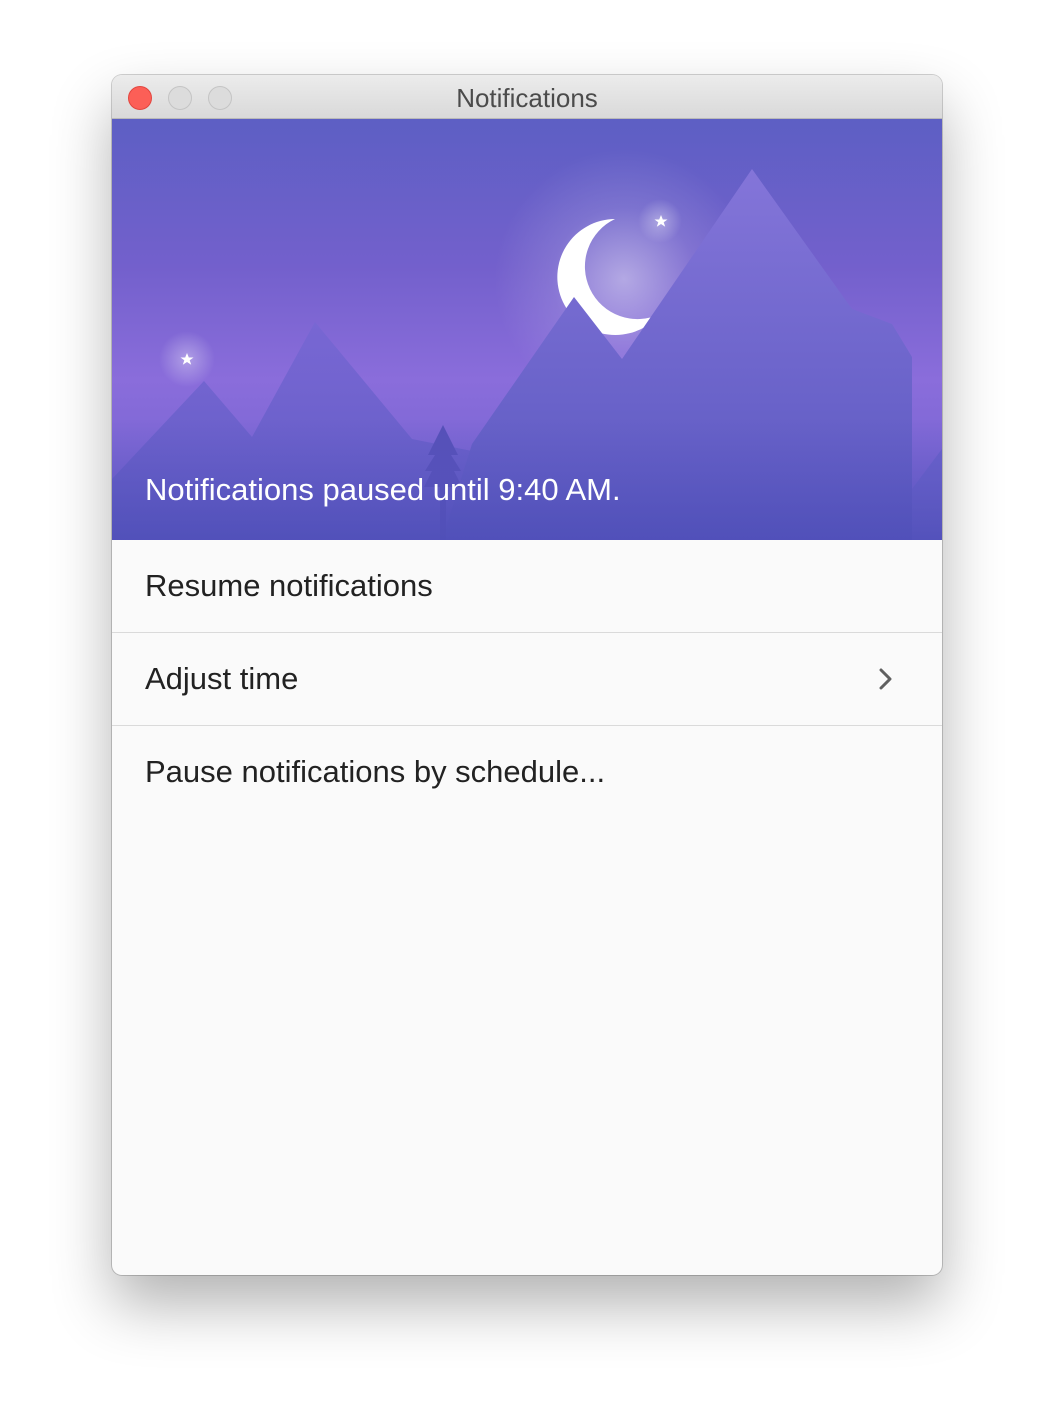 This screenshot has height=1424, width=1054. What do you see at coordinates (527, 679) in the screenshot?
I see `adjust-time-item: Adjust time` at bounding box center [527, 679].